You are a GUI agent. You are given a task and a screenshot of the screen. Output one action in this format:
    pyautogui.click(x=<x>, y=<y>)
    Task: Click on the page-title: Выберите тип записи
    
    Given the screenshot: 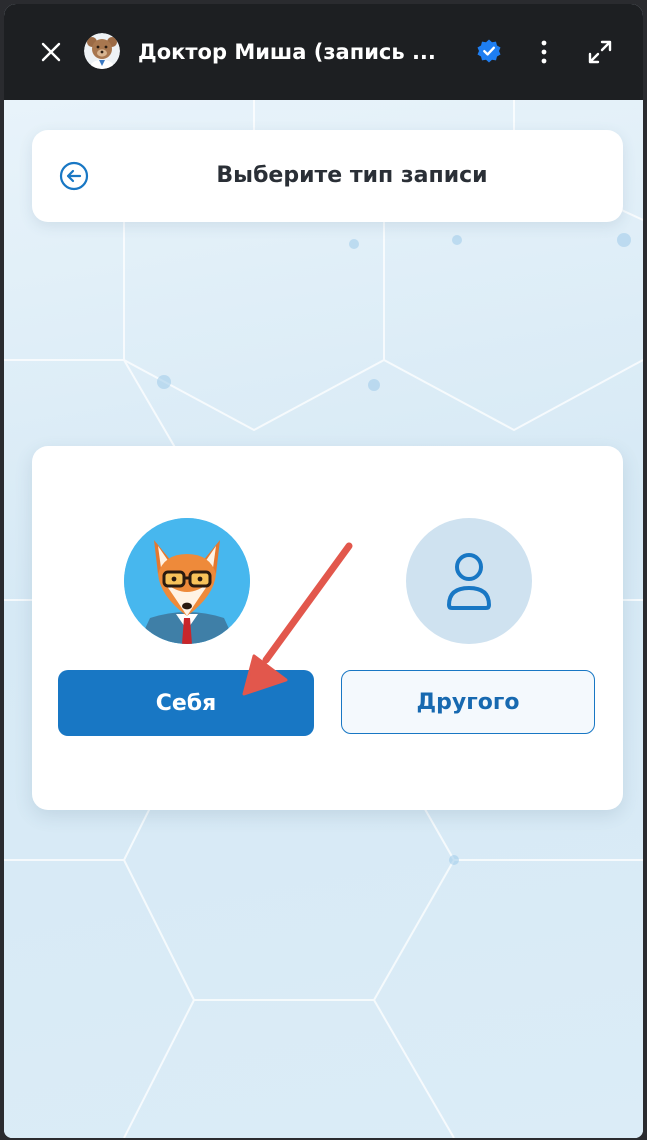 What is the action you would take?
    pyautogui.click(x=352, y=175)
    